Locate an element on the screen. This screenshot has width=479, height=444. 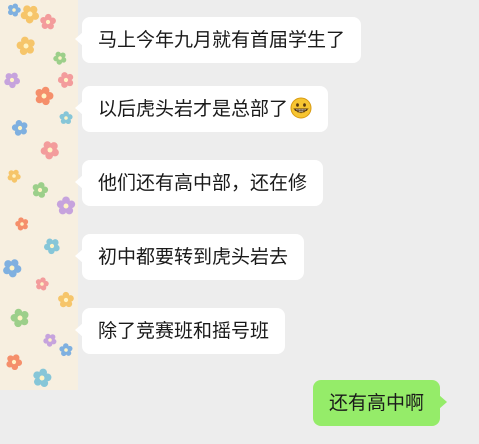
message-bubble-5: 除了竞赛班和摇号班 is located at coordinates (180, 331).